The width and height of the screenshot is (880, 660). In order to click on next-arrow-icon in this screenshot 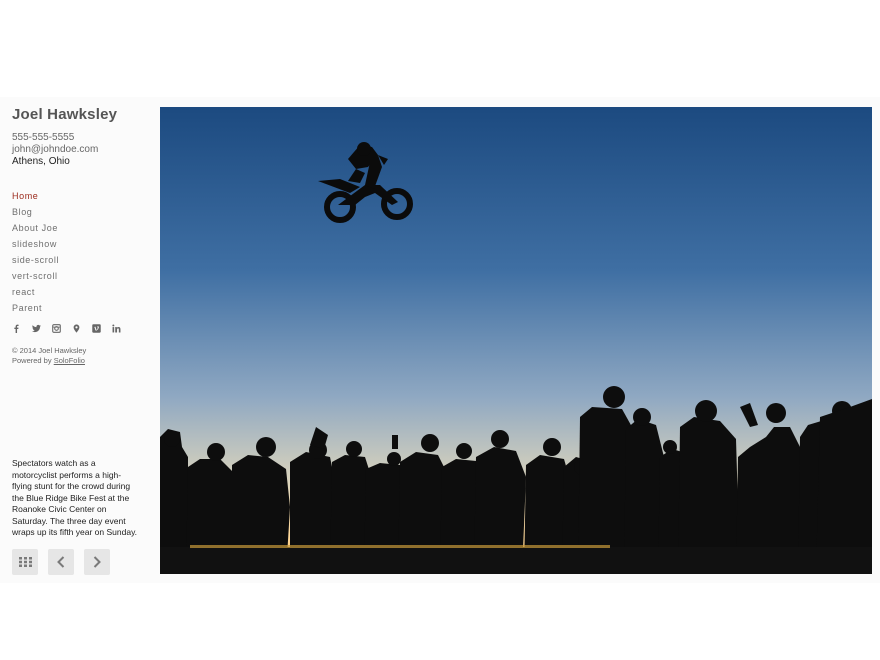, I will do `click(97, 562)`.